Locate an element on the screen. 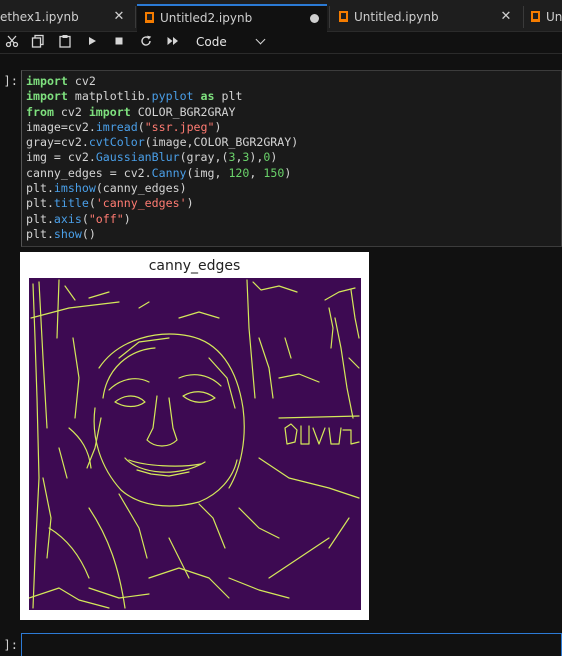  run-icon is located at coordinates (92, 42).